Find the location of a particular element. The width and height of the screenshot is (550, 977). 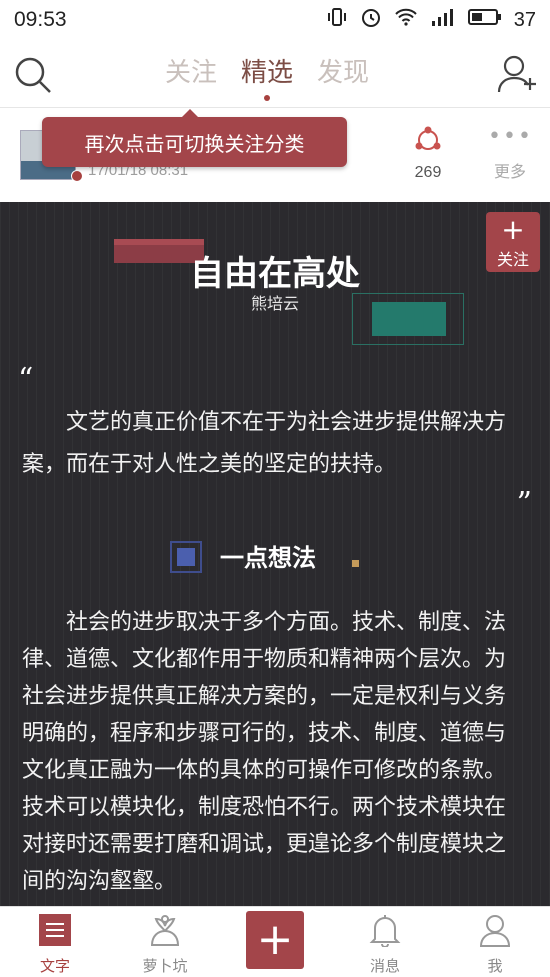

follow-label: 关注 is located at coordinates (512, 259).